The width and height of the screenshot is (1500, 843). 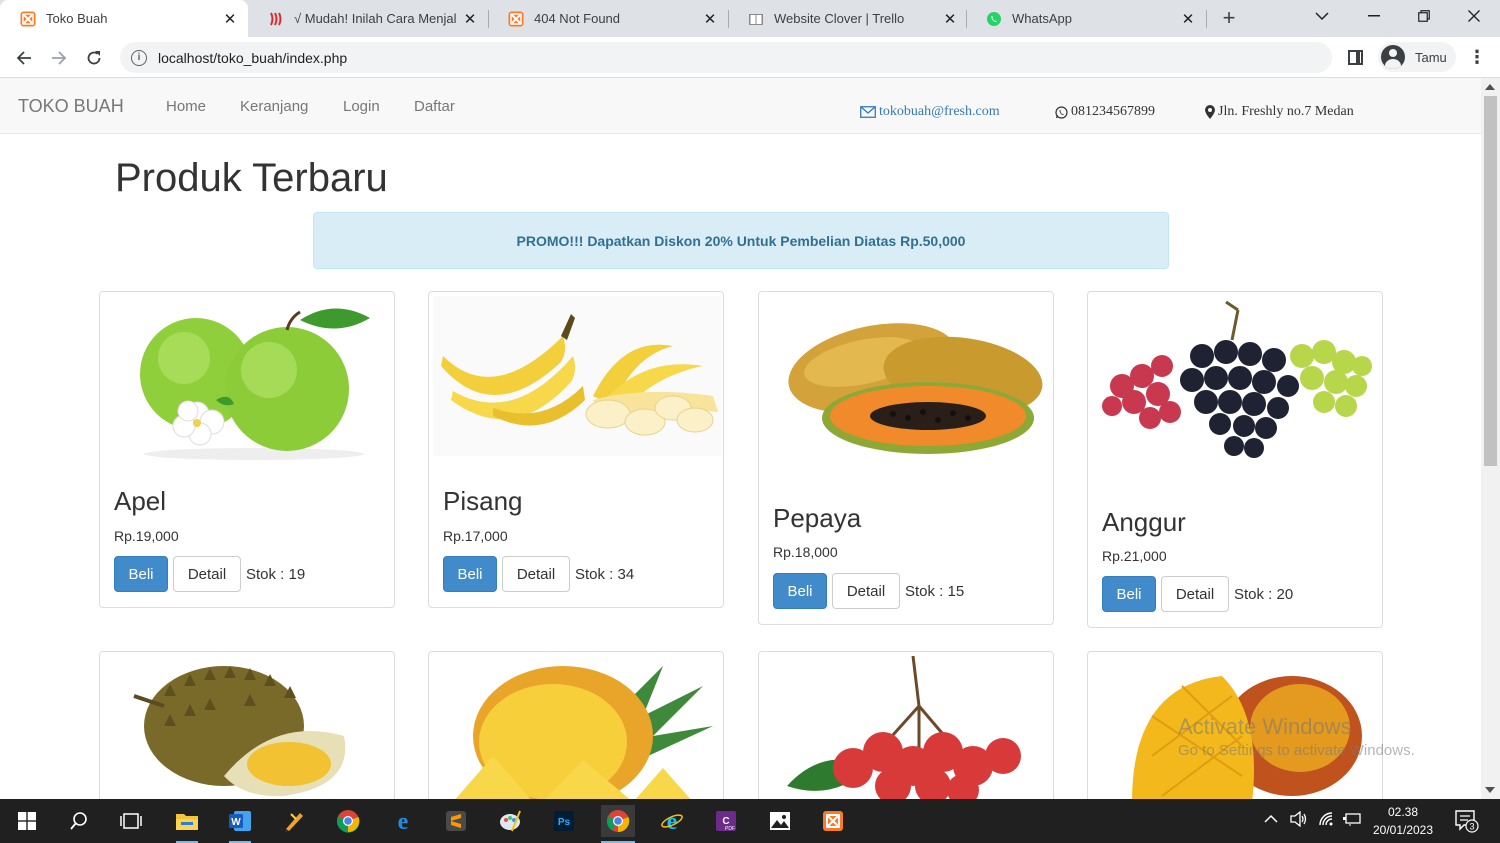 I want to click on whatsapp-icon, so click(x=1061, y=112).